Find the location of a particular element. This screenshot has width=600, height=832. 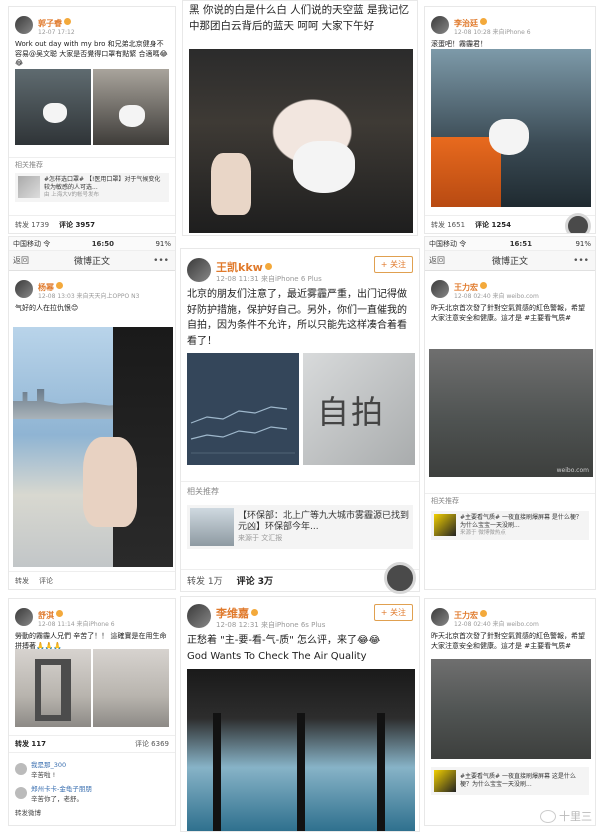

username: 李维嘉 is located at coordinates (232, 613).